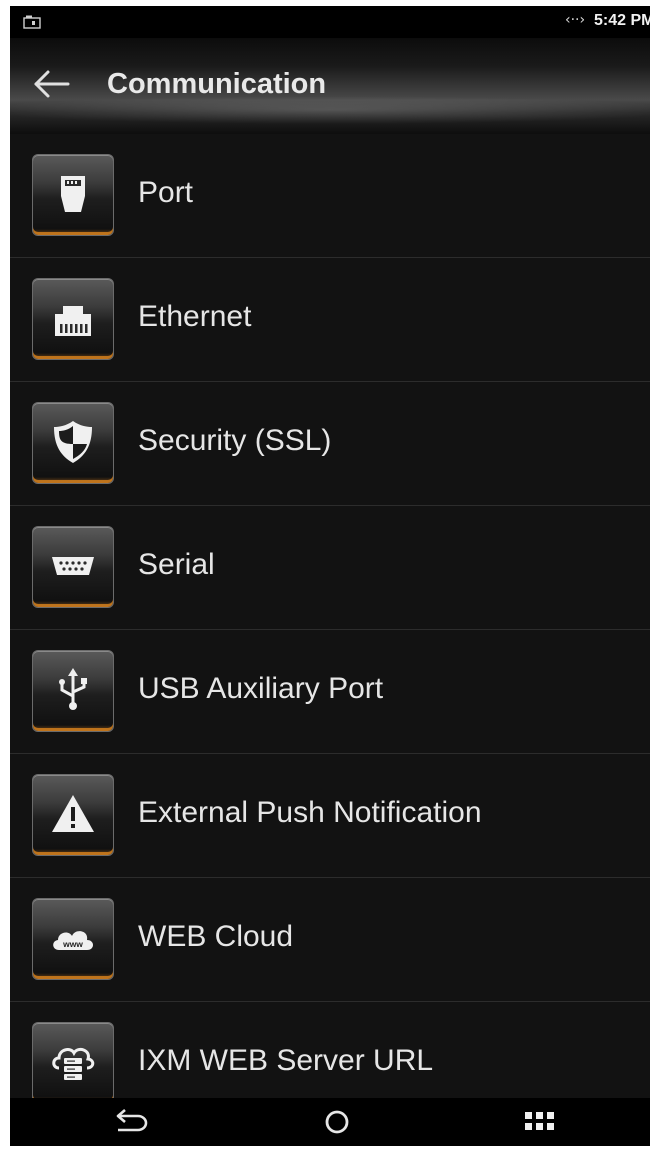 Image resolution: width=650 pixels, height=1155 pixels. I want to click on warning-icon, so click(73, 813).